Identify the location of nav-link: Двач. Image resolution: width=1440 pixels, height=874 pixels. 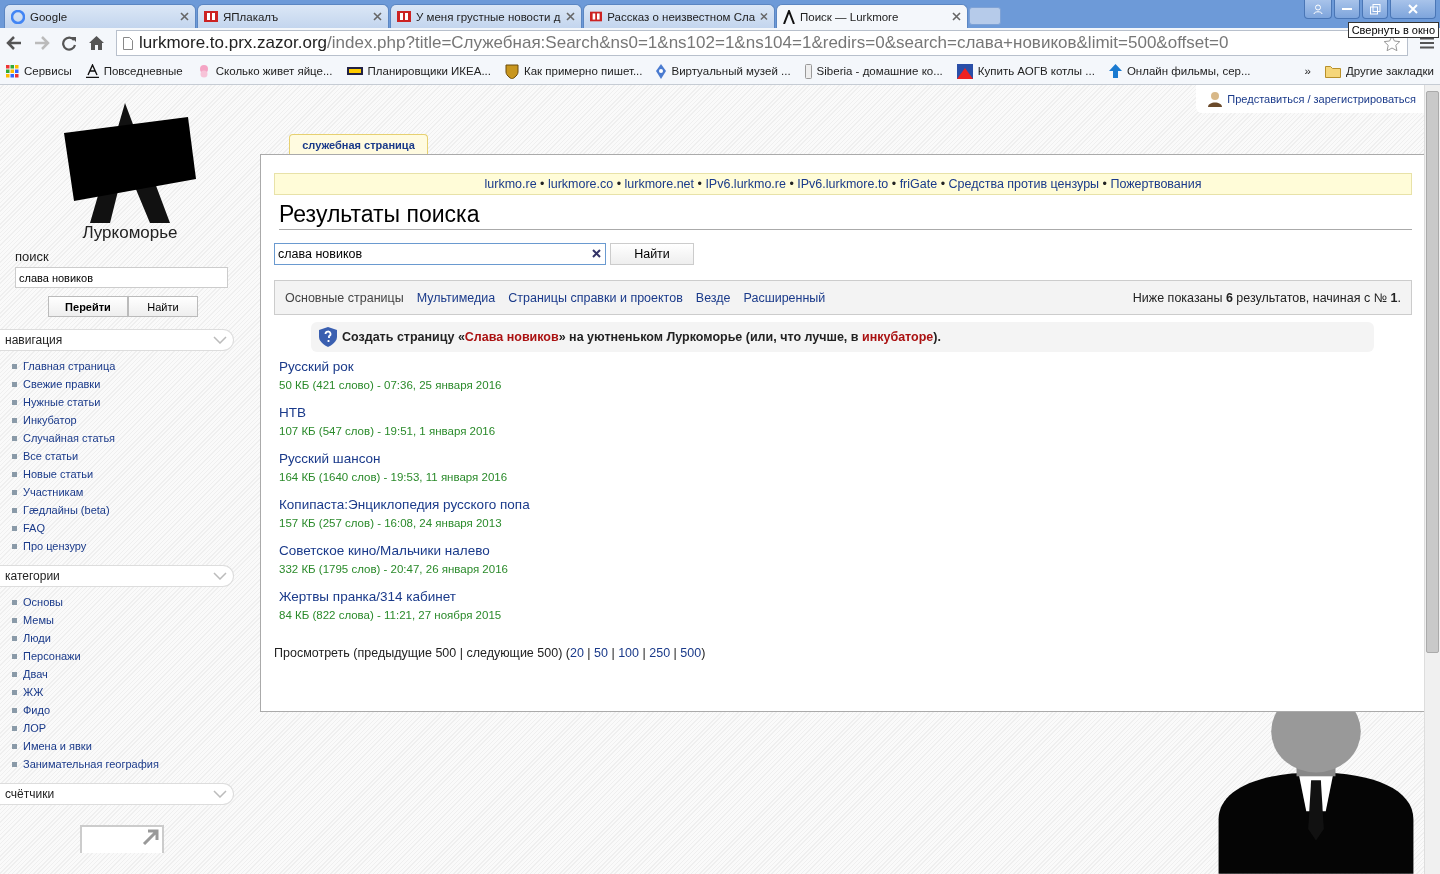
(136, 674).